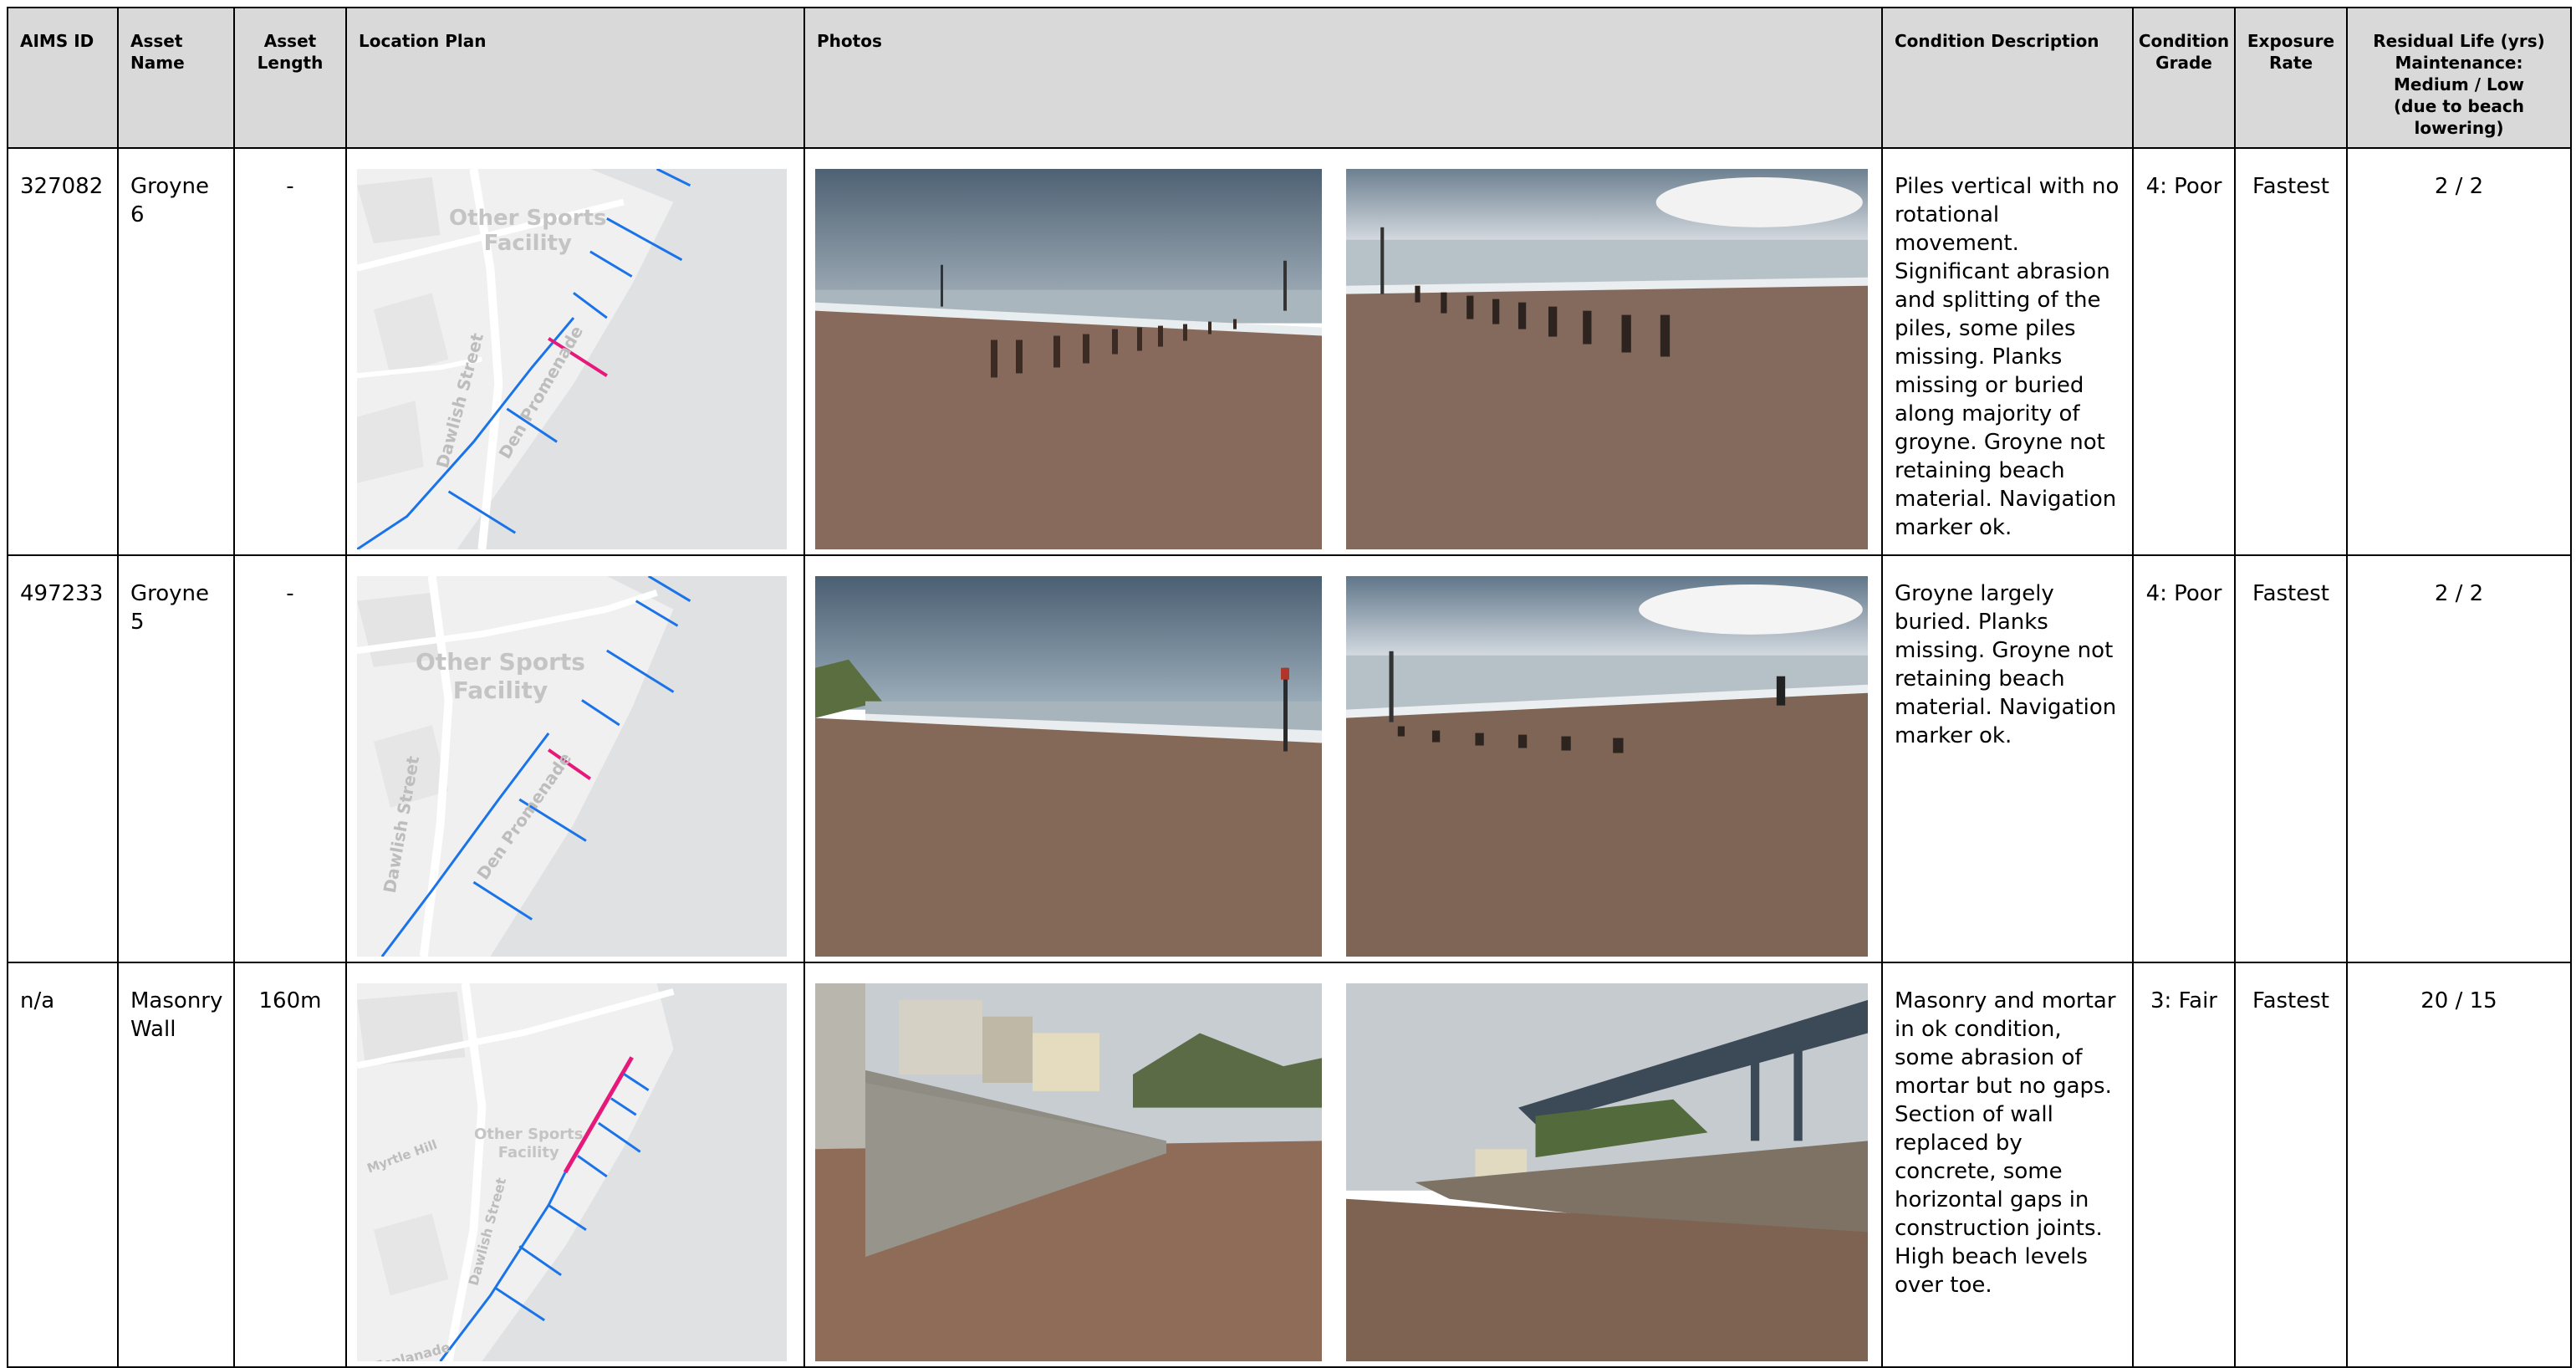 This screenshot has width=2576, height=1368. I want to click on aims-id-cell: n/a, so click(38, 1000).